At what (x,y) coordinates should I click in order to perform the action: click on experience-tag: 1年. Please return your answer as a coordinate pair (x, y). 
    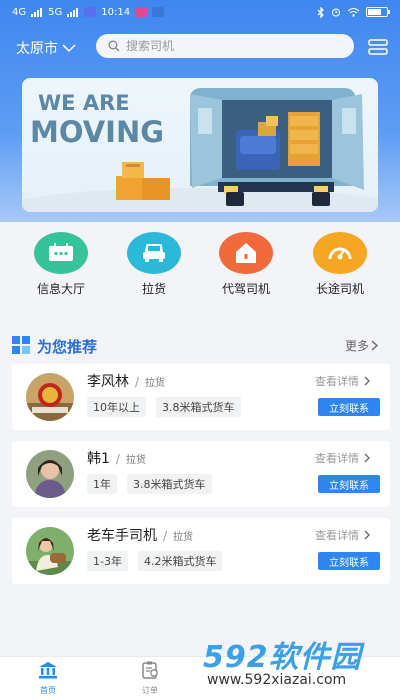
    Looking at the image, I should click on (102, 484).